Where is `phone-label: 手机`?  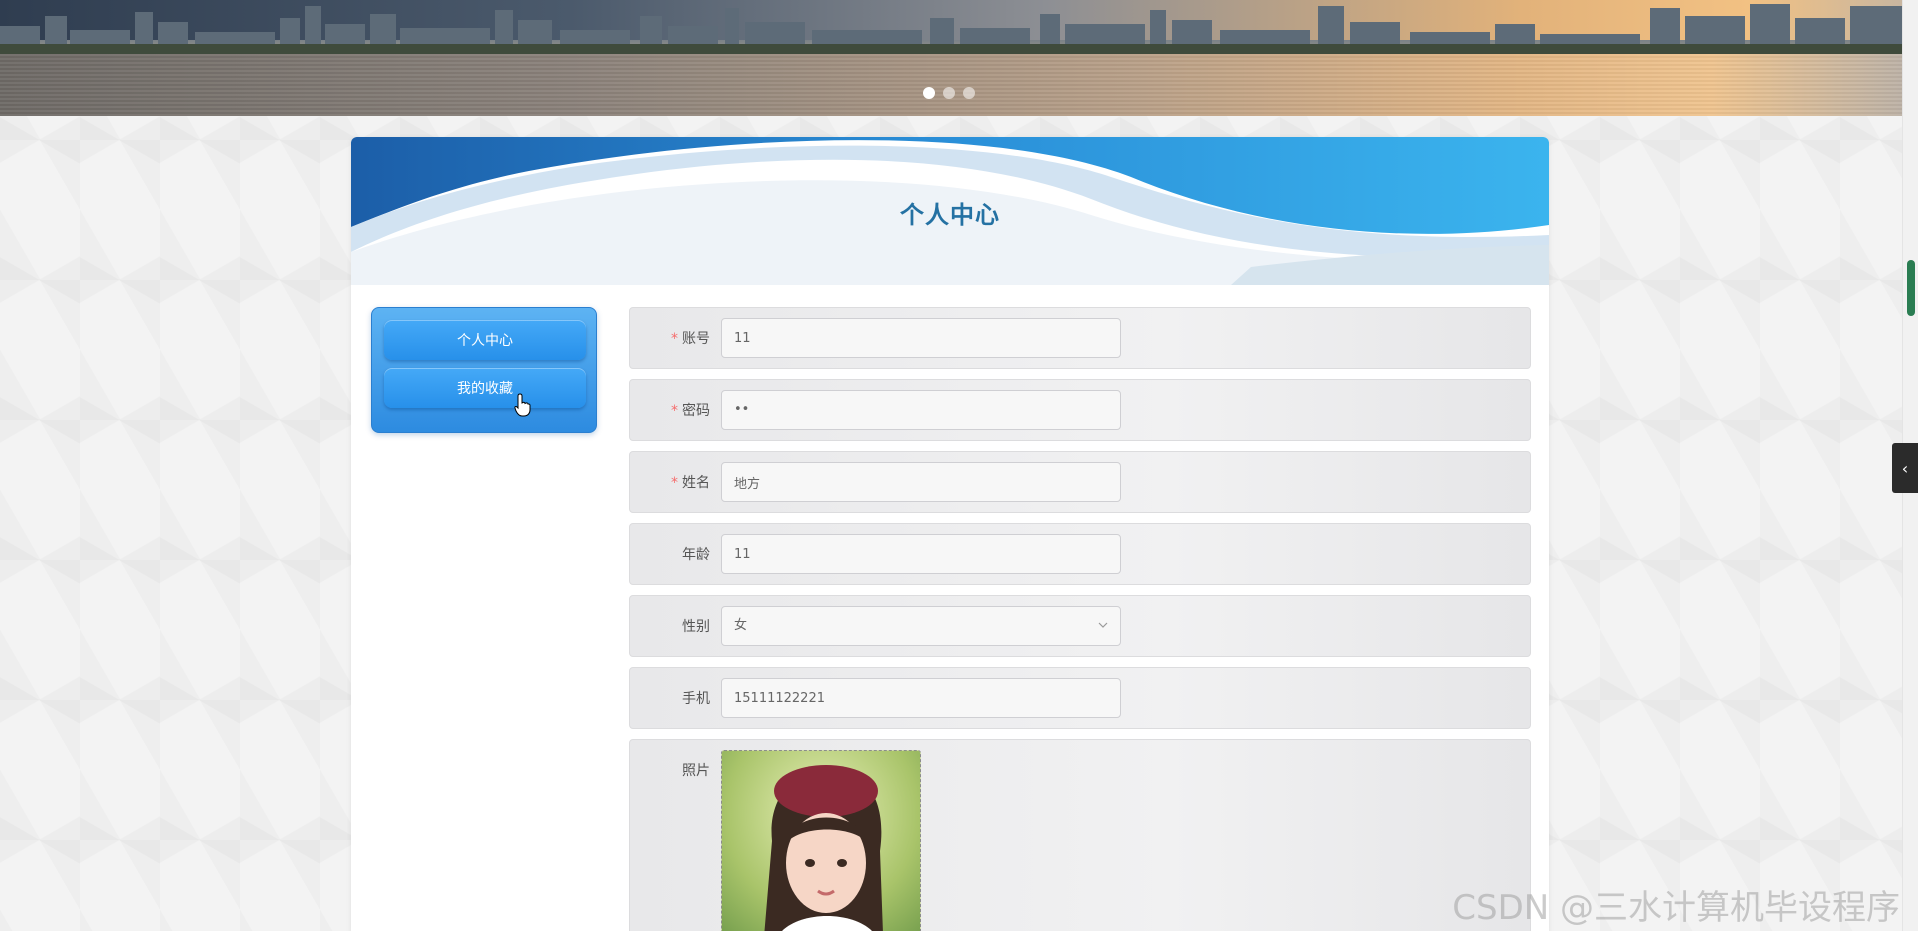 phone-label: 手机 is located at coordinates (696, 699).